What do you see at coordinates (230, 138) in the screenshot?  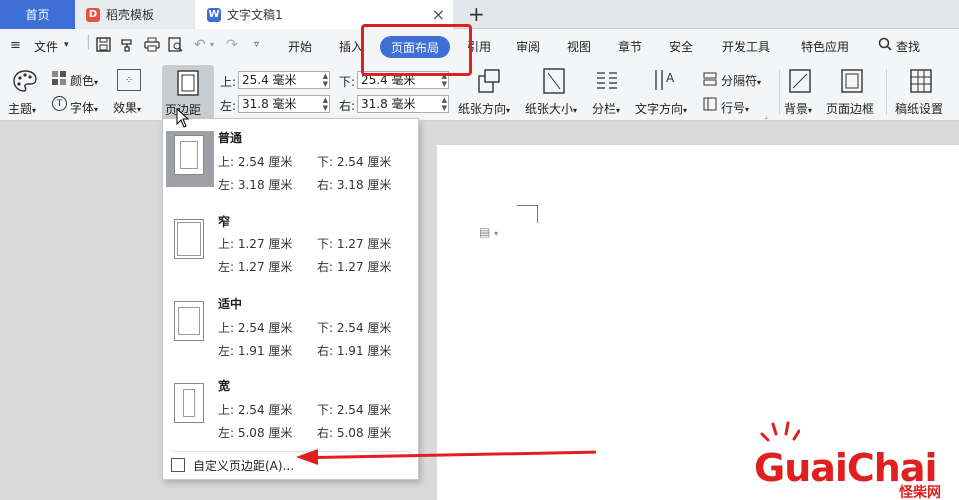 I see `preset-name: 普通` at bounding box center [230, 138].